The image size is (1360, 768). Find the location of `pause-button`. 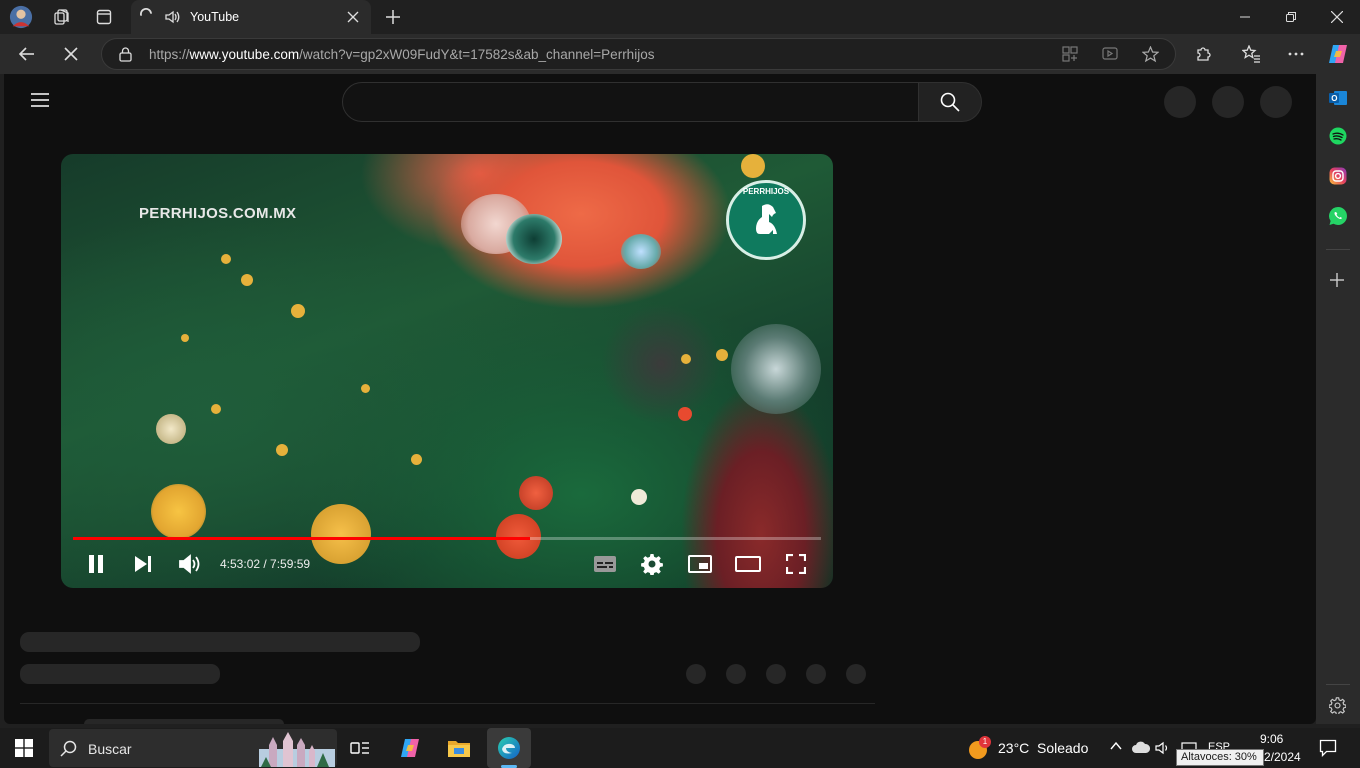

pause-button is located at coordinates (96, 564).